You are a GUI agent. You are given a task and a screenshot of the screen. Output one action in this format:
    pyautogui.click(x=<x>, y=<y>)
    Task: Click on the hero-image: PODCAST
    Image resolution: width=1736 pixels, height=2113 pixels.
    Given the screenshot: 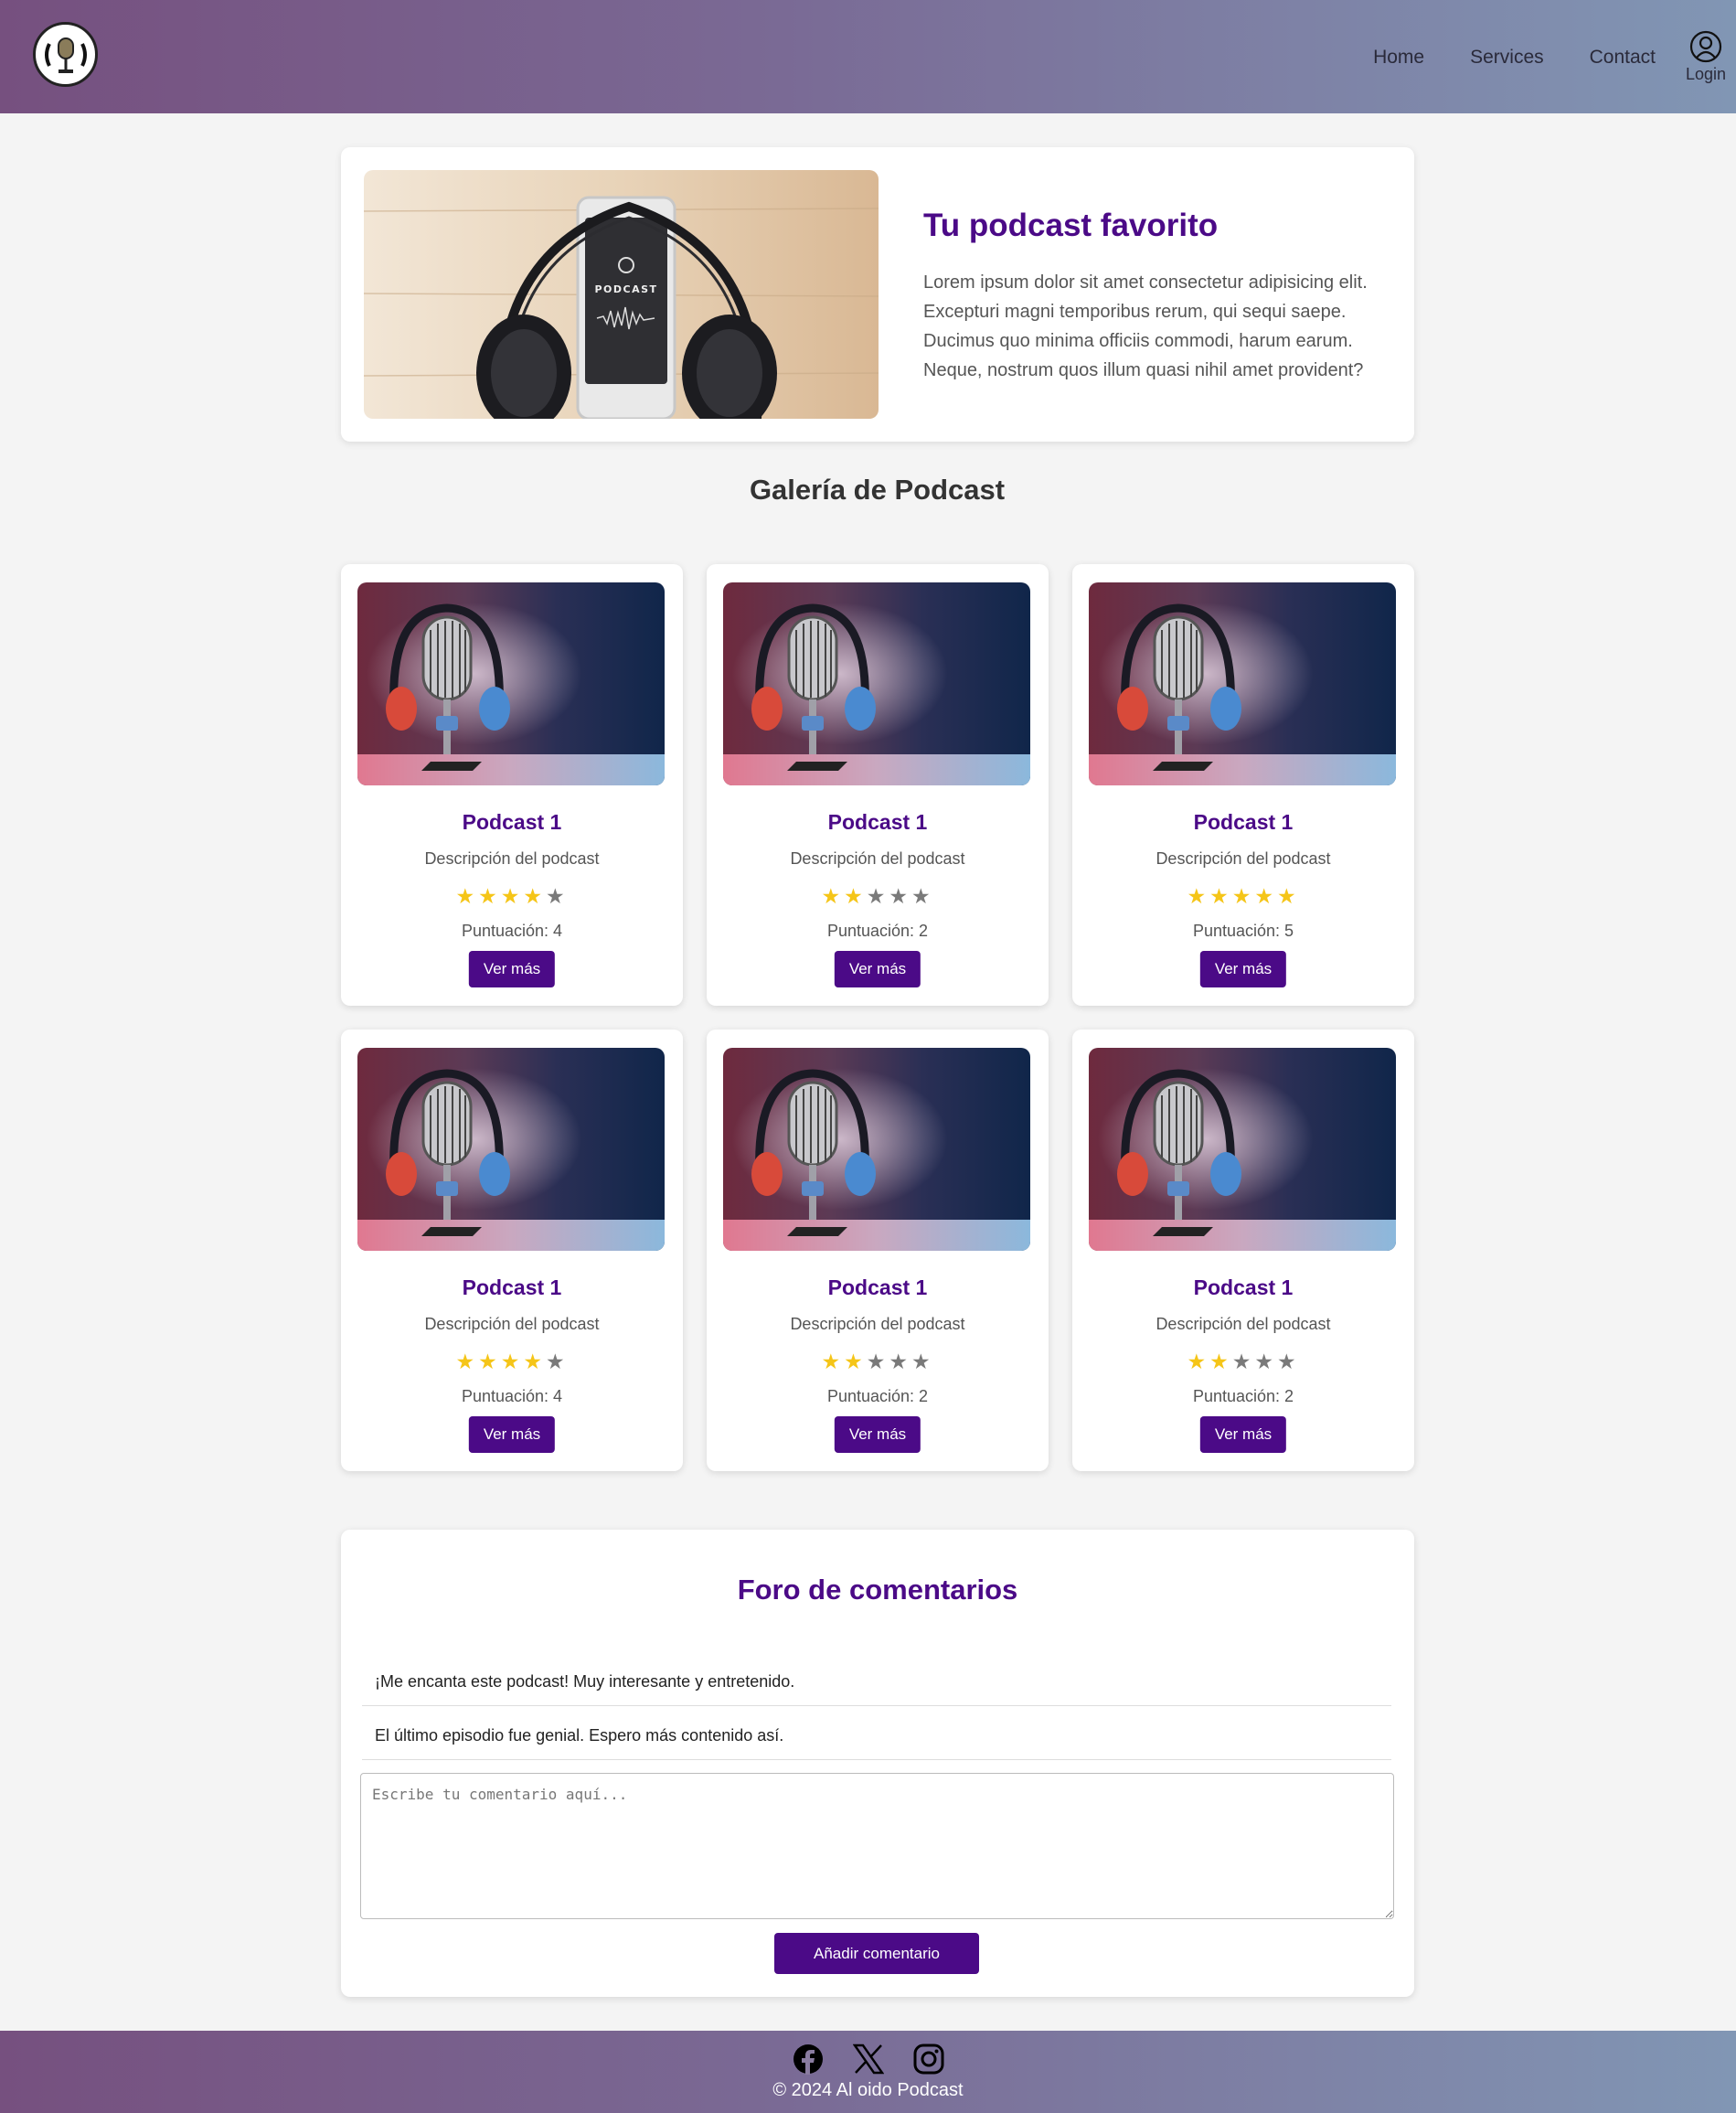 What is the action you would take?
    pyautogui.click(x=621, y=295)
    